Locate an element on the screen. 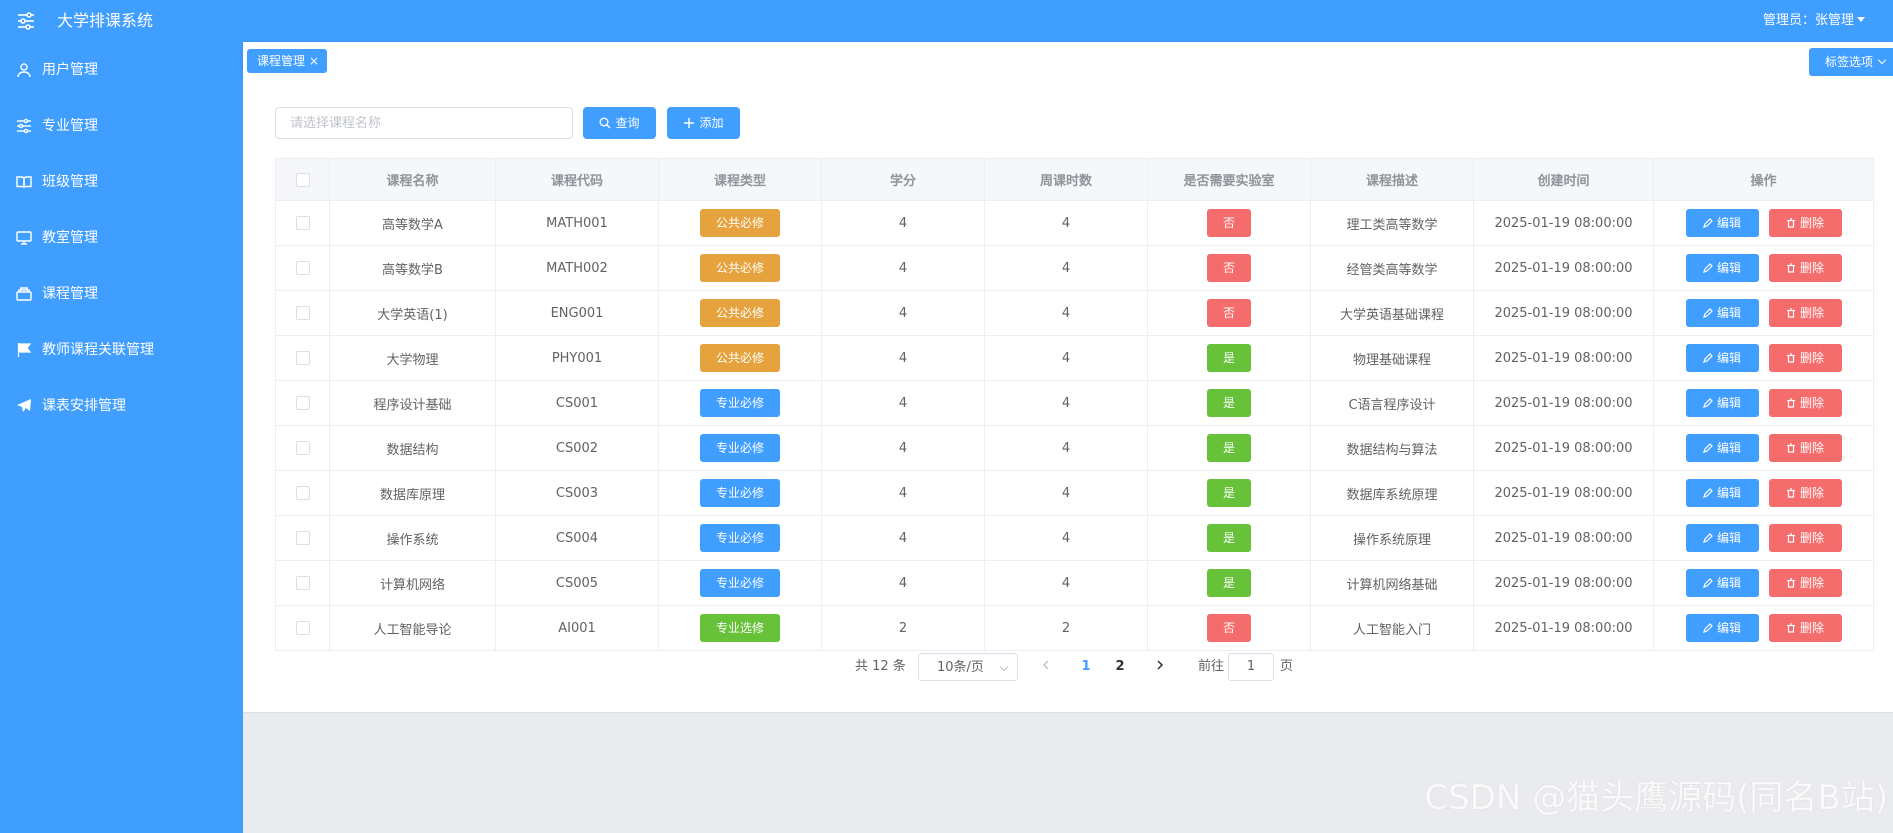 The height and width of the screenshot is (833, 1893). goto-page-input is located at coordinates (1251, 667).